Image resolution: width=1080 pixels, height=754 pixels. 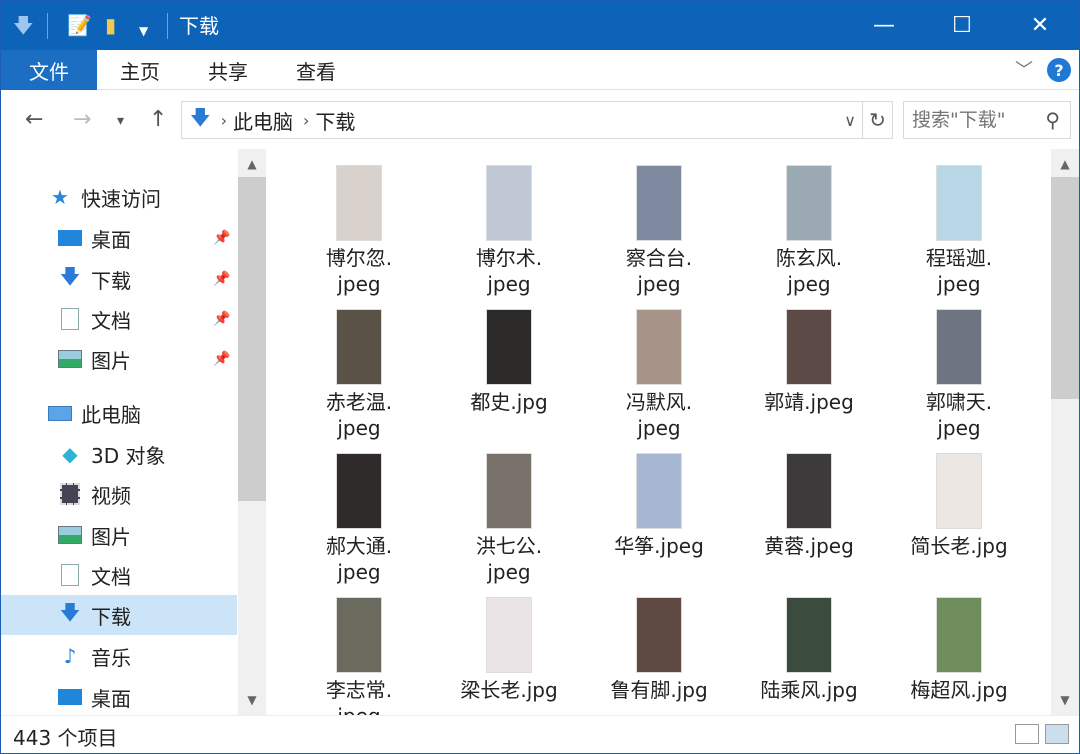 What do you see at coordinates (252, 339) in the screenshot?
I see `sidebar-scroll-thumb` at bounding box center [252, 339].